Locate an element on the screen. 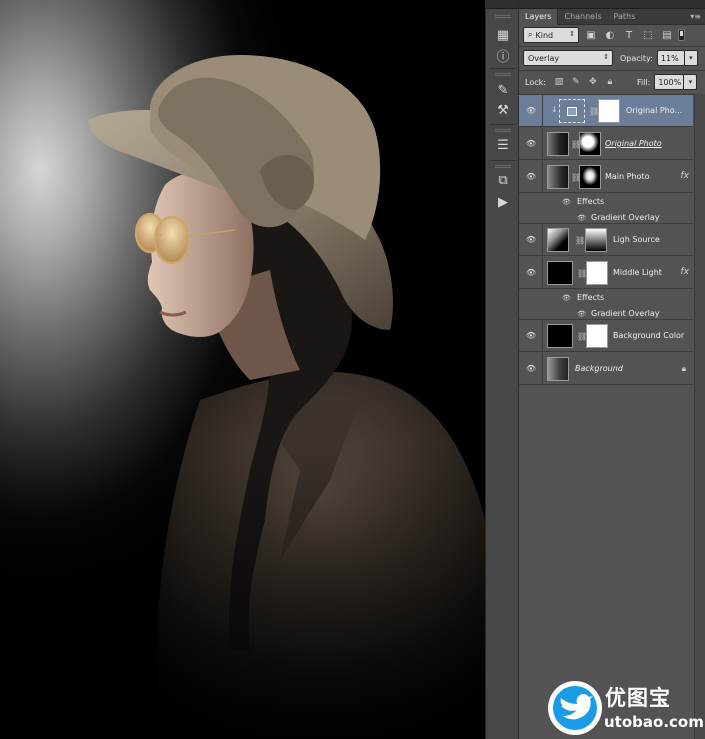 This screenshot has width=705, height=739. layer-comps-icon: ⧉ is located at coordinates (503, 180).